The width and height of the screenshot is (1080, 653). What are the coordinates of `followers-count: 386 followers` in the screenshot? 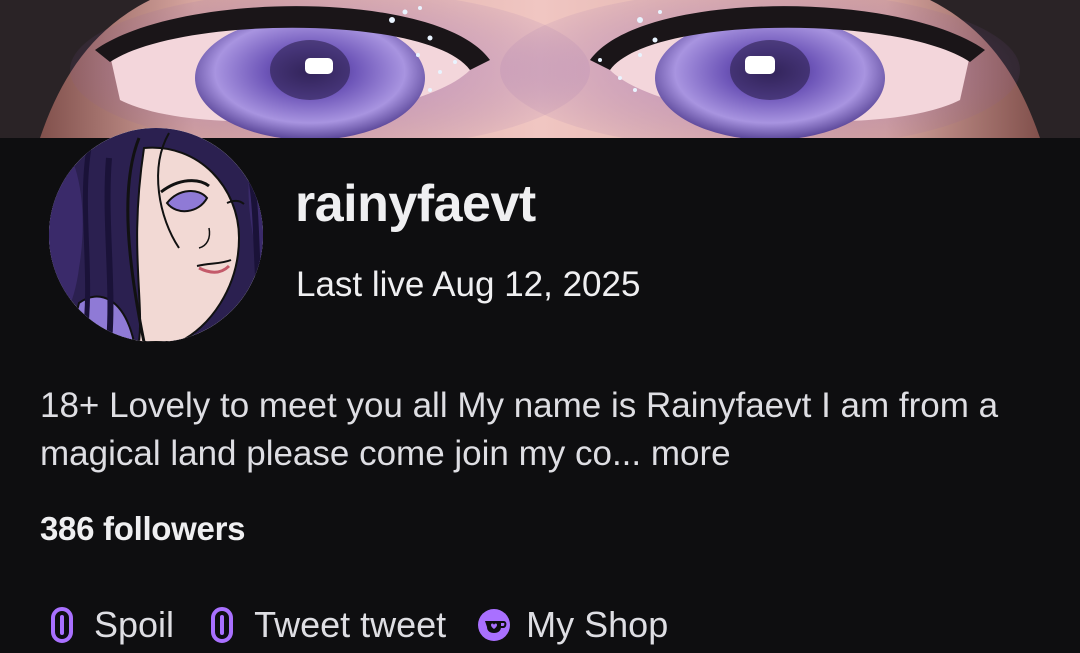 It's located at (143, 528).